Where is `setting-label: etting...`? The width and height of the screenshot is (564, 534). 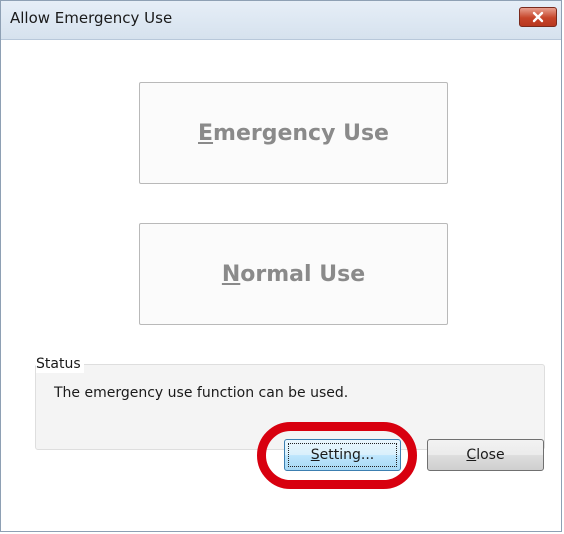 setting-label: etting... is located at coordinates (347, 455).